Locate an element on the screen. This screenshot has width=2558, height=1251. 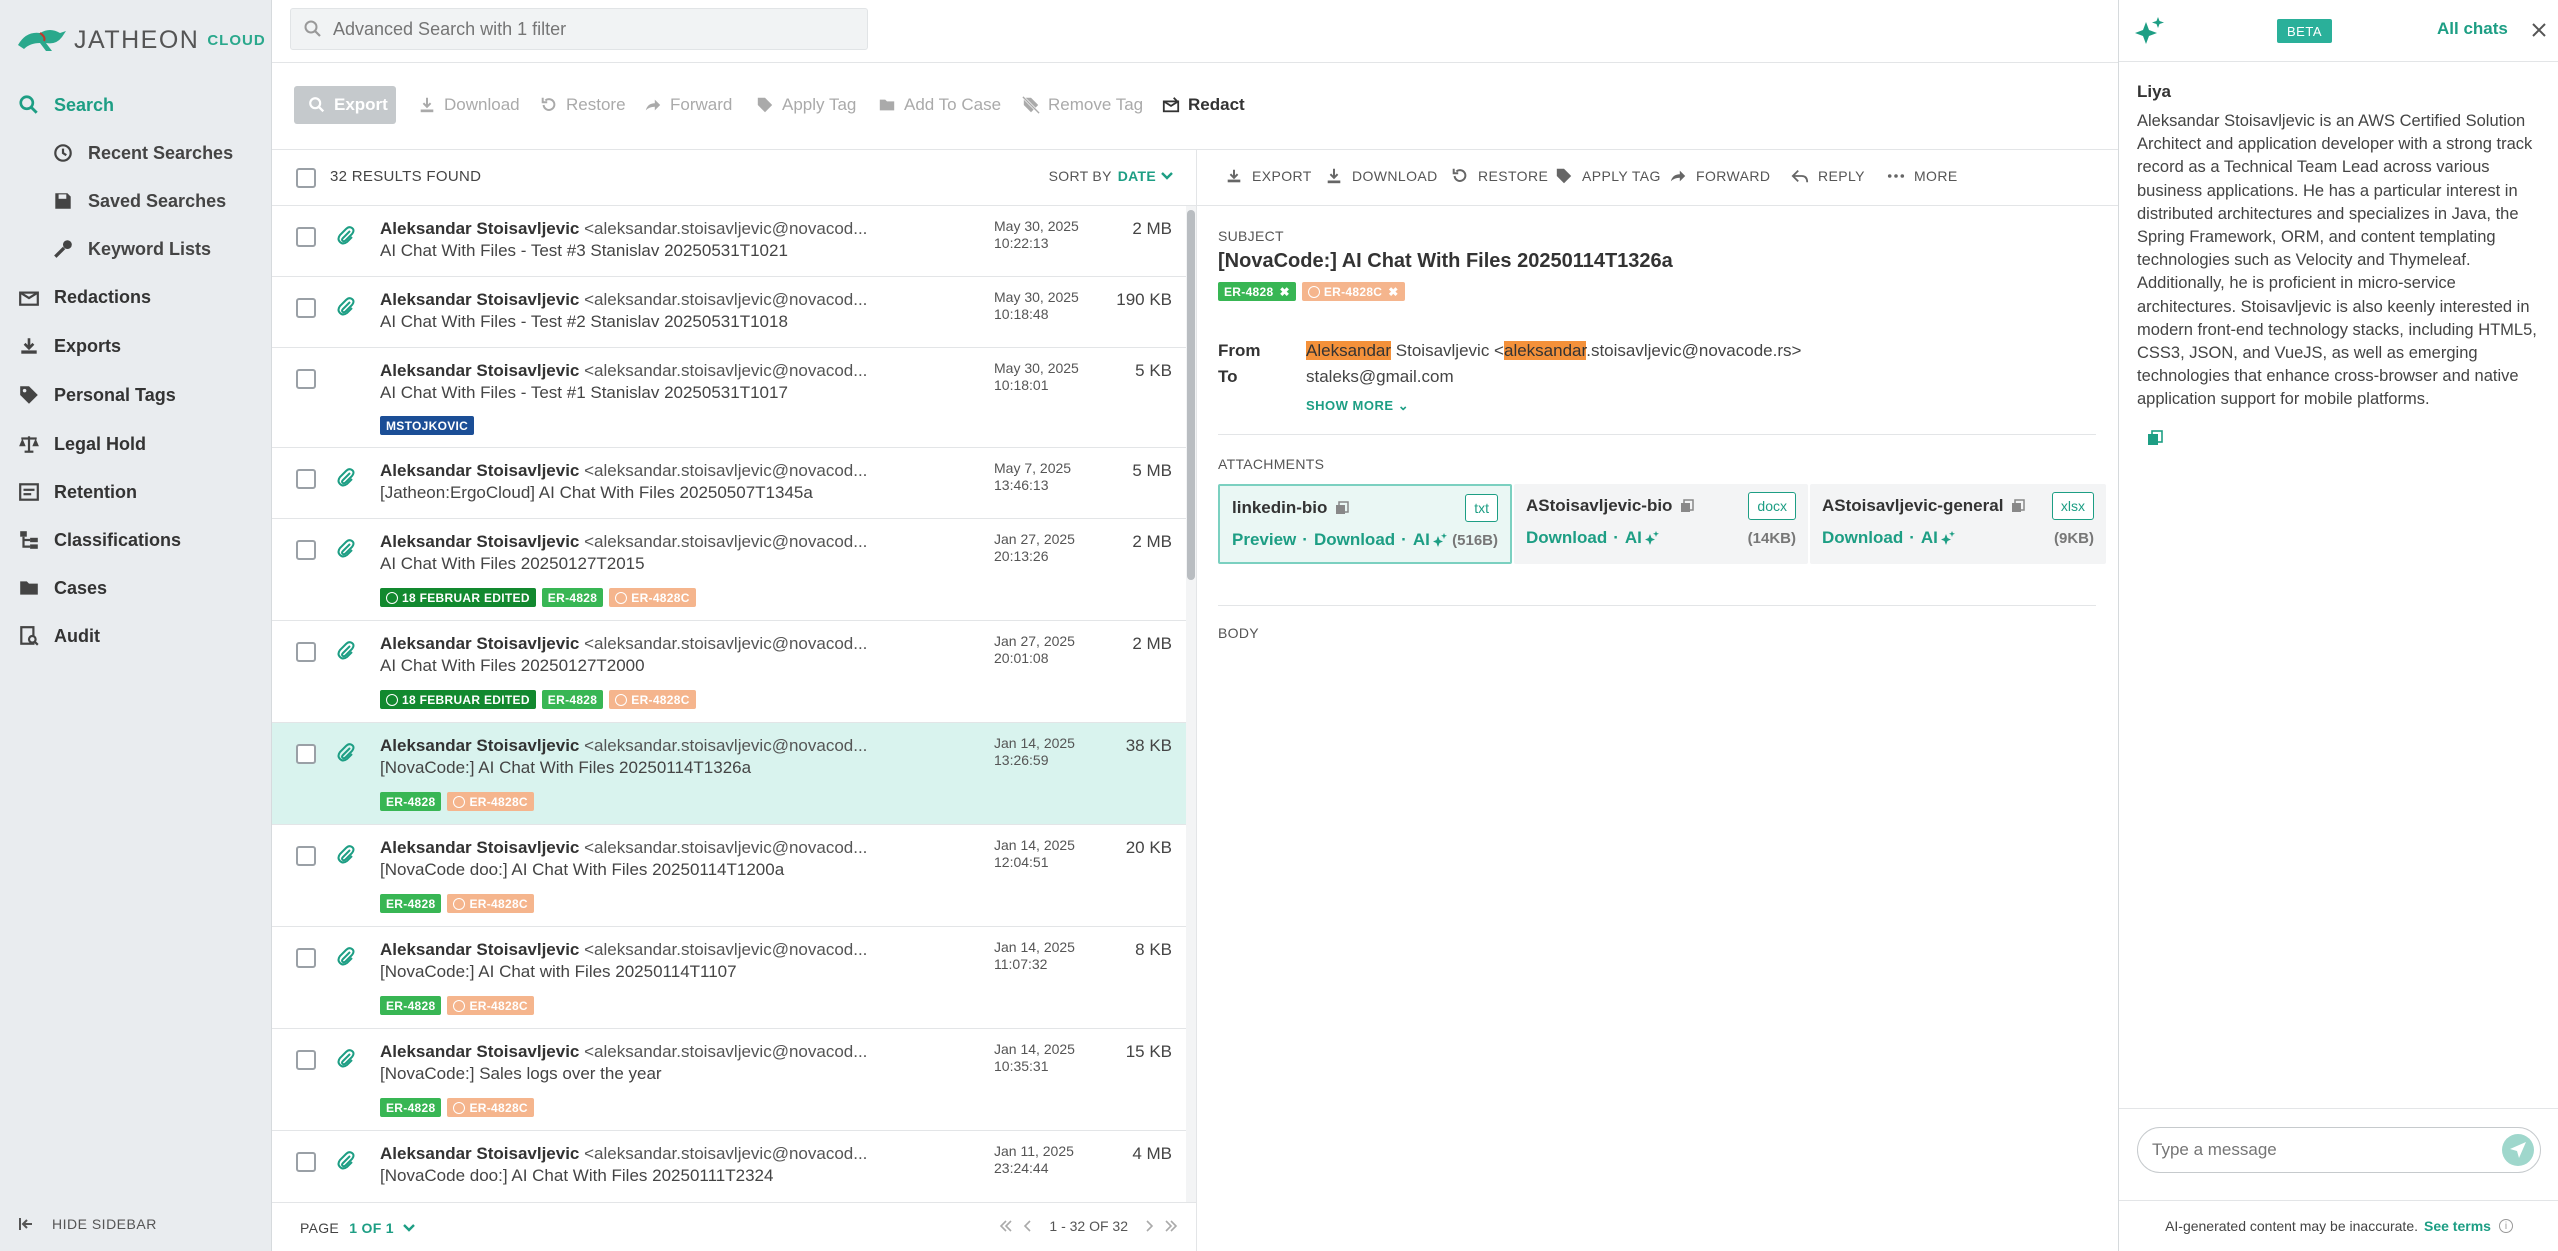
search-input is located at coordinates (583, 29).